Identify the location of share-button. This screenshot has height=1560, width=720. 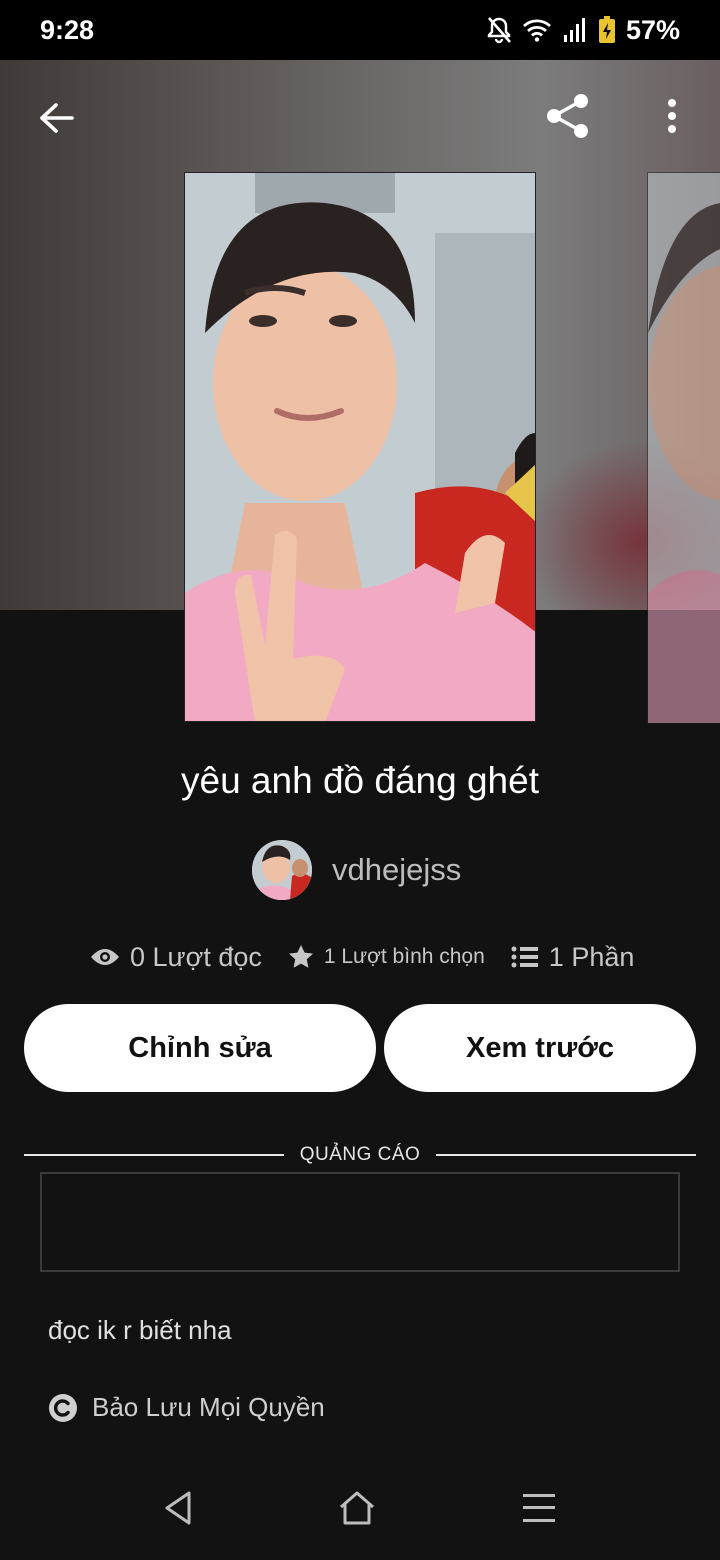
(568, 116).